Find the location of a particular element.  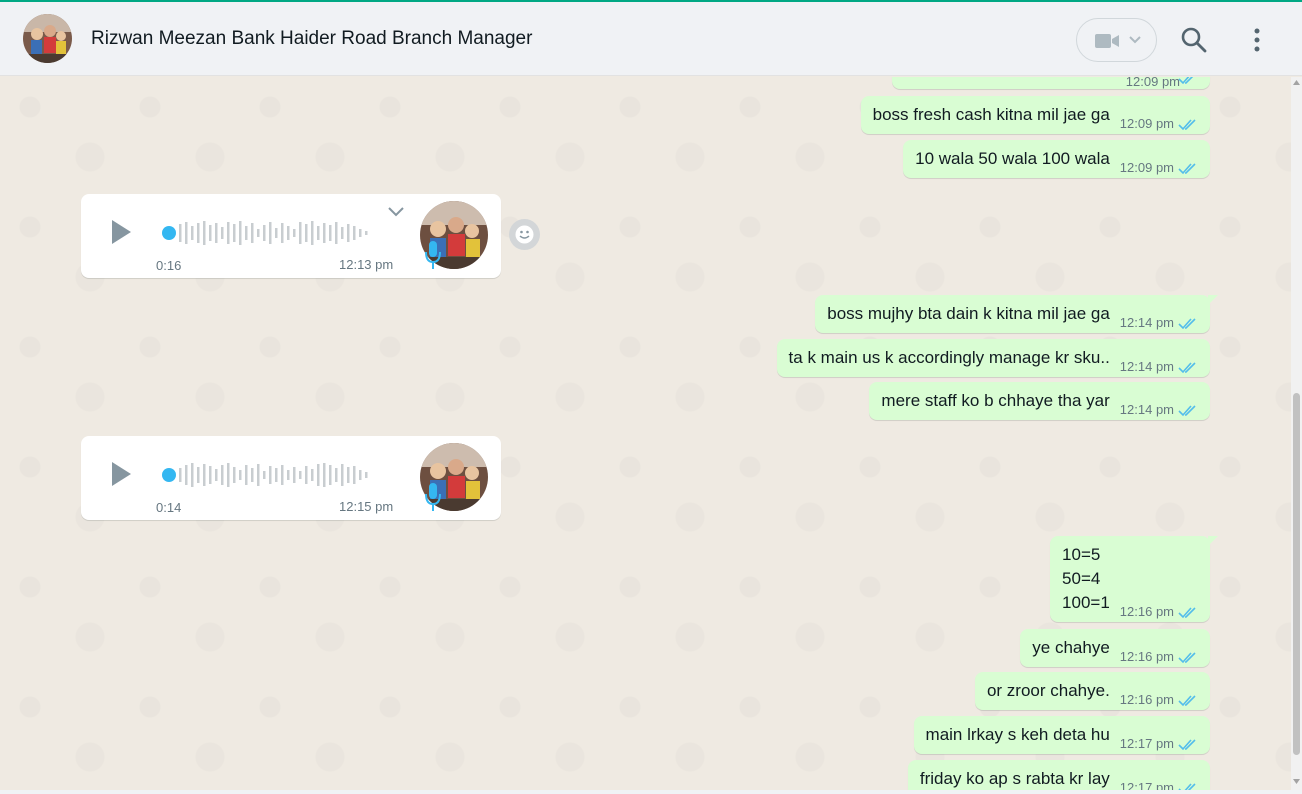

emoji-reaction-button is located at coordinates (524, 234).